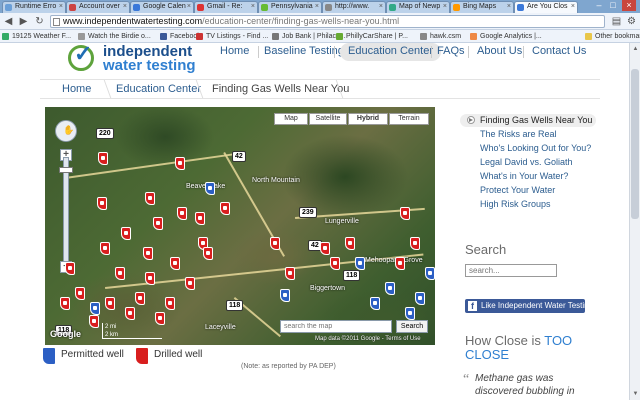 The image size is (640, 400). Describe the element at coordinates (440, 36) in the screenshot. I see `bookmark-item: hawk.csm` at that location.